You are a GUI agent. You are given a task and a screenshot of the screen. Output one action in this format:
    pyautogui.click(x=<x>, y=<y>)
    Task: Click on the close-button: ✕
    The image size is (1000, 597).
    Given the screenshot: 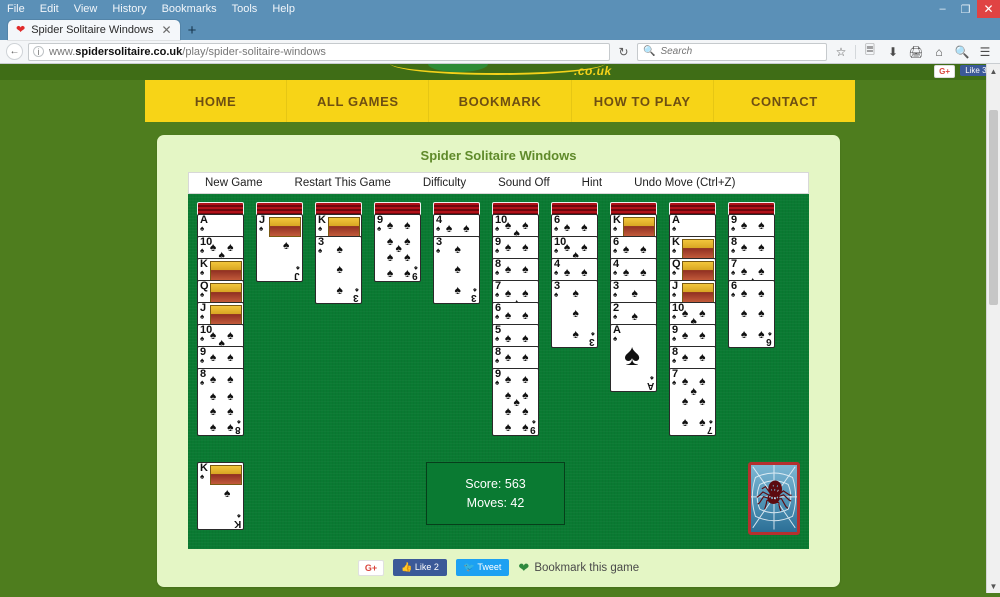 What is the action you would take?
    pyautogui.click(x=988, y=9)
    